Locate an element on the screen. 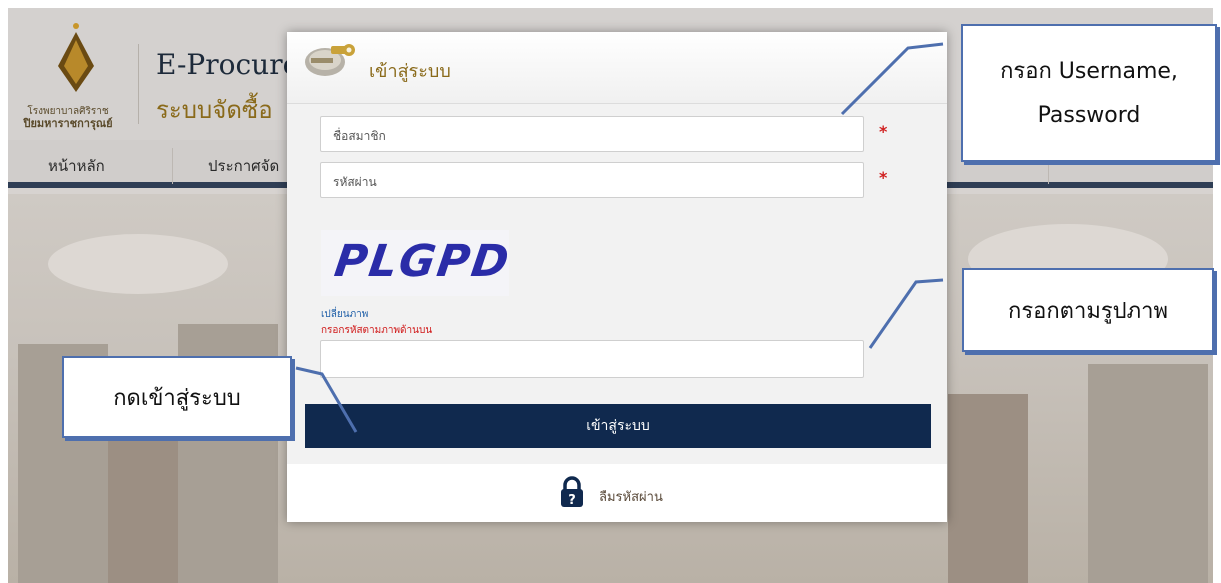 The width and height of the screenshot is (1221, 583). callout-credentials-line2: Password is located at coordinates (1089, 115).